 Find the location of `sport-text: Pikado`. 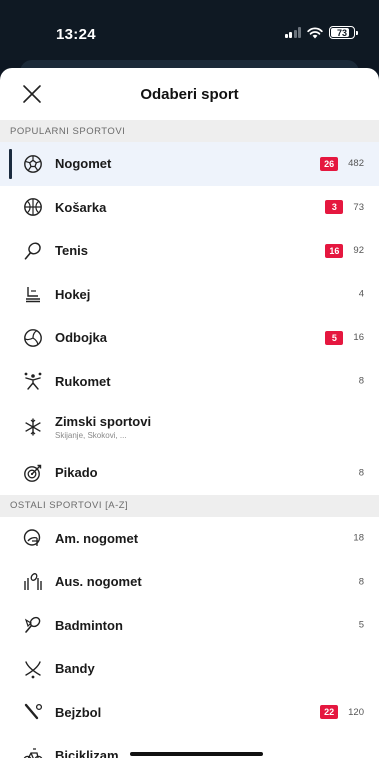

sport-text: Pikado is located at coordinates (76, 472).